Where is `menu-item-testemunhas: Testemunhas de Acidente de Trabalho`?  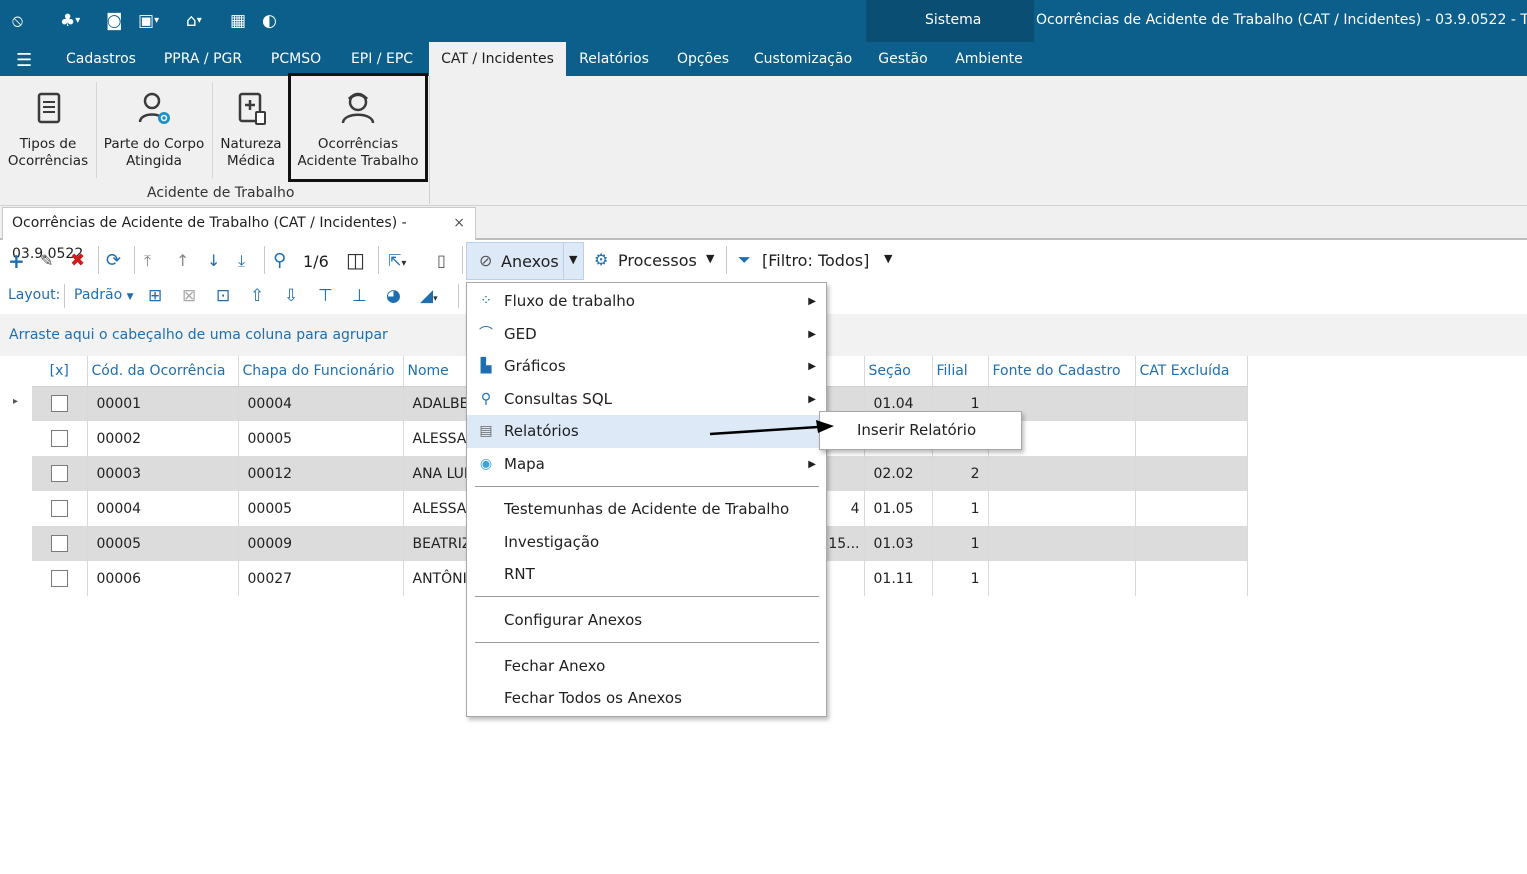 menu-item-testemunhas: Testemunhas de Acidente de Trabalho is located at coordinates (646, 509).